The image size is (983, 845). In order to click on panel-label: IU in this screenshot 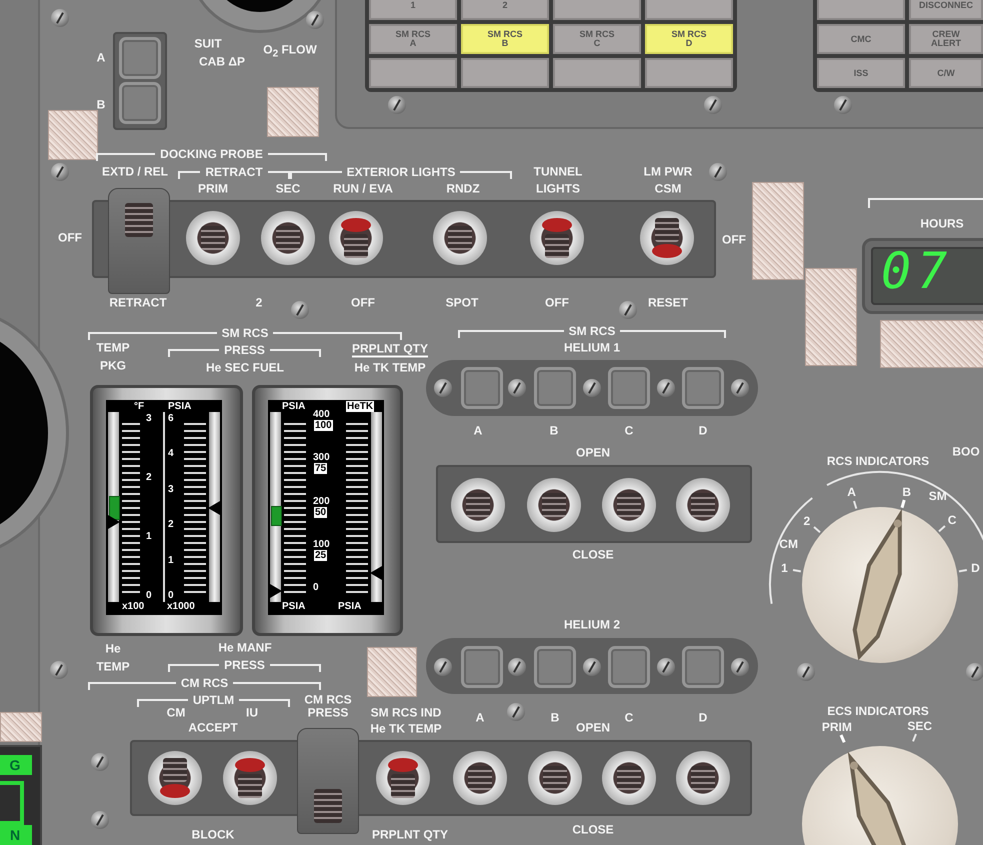, I will do `click(252, 713)`.